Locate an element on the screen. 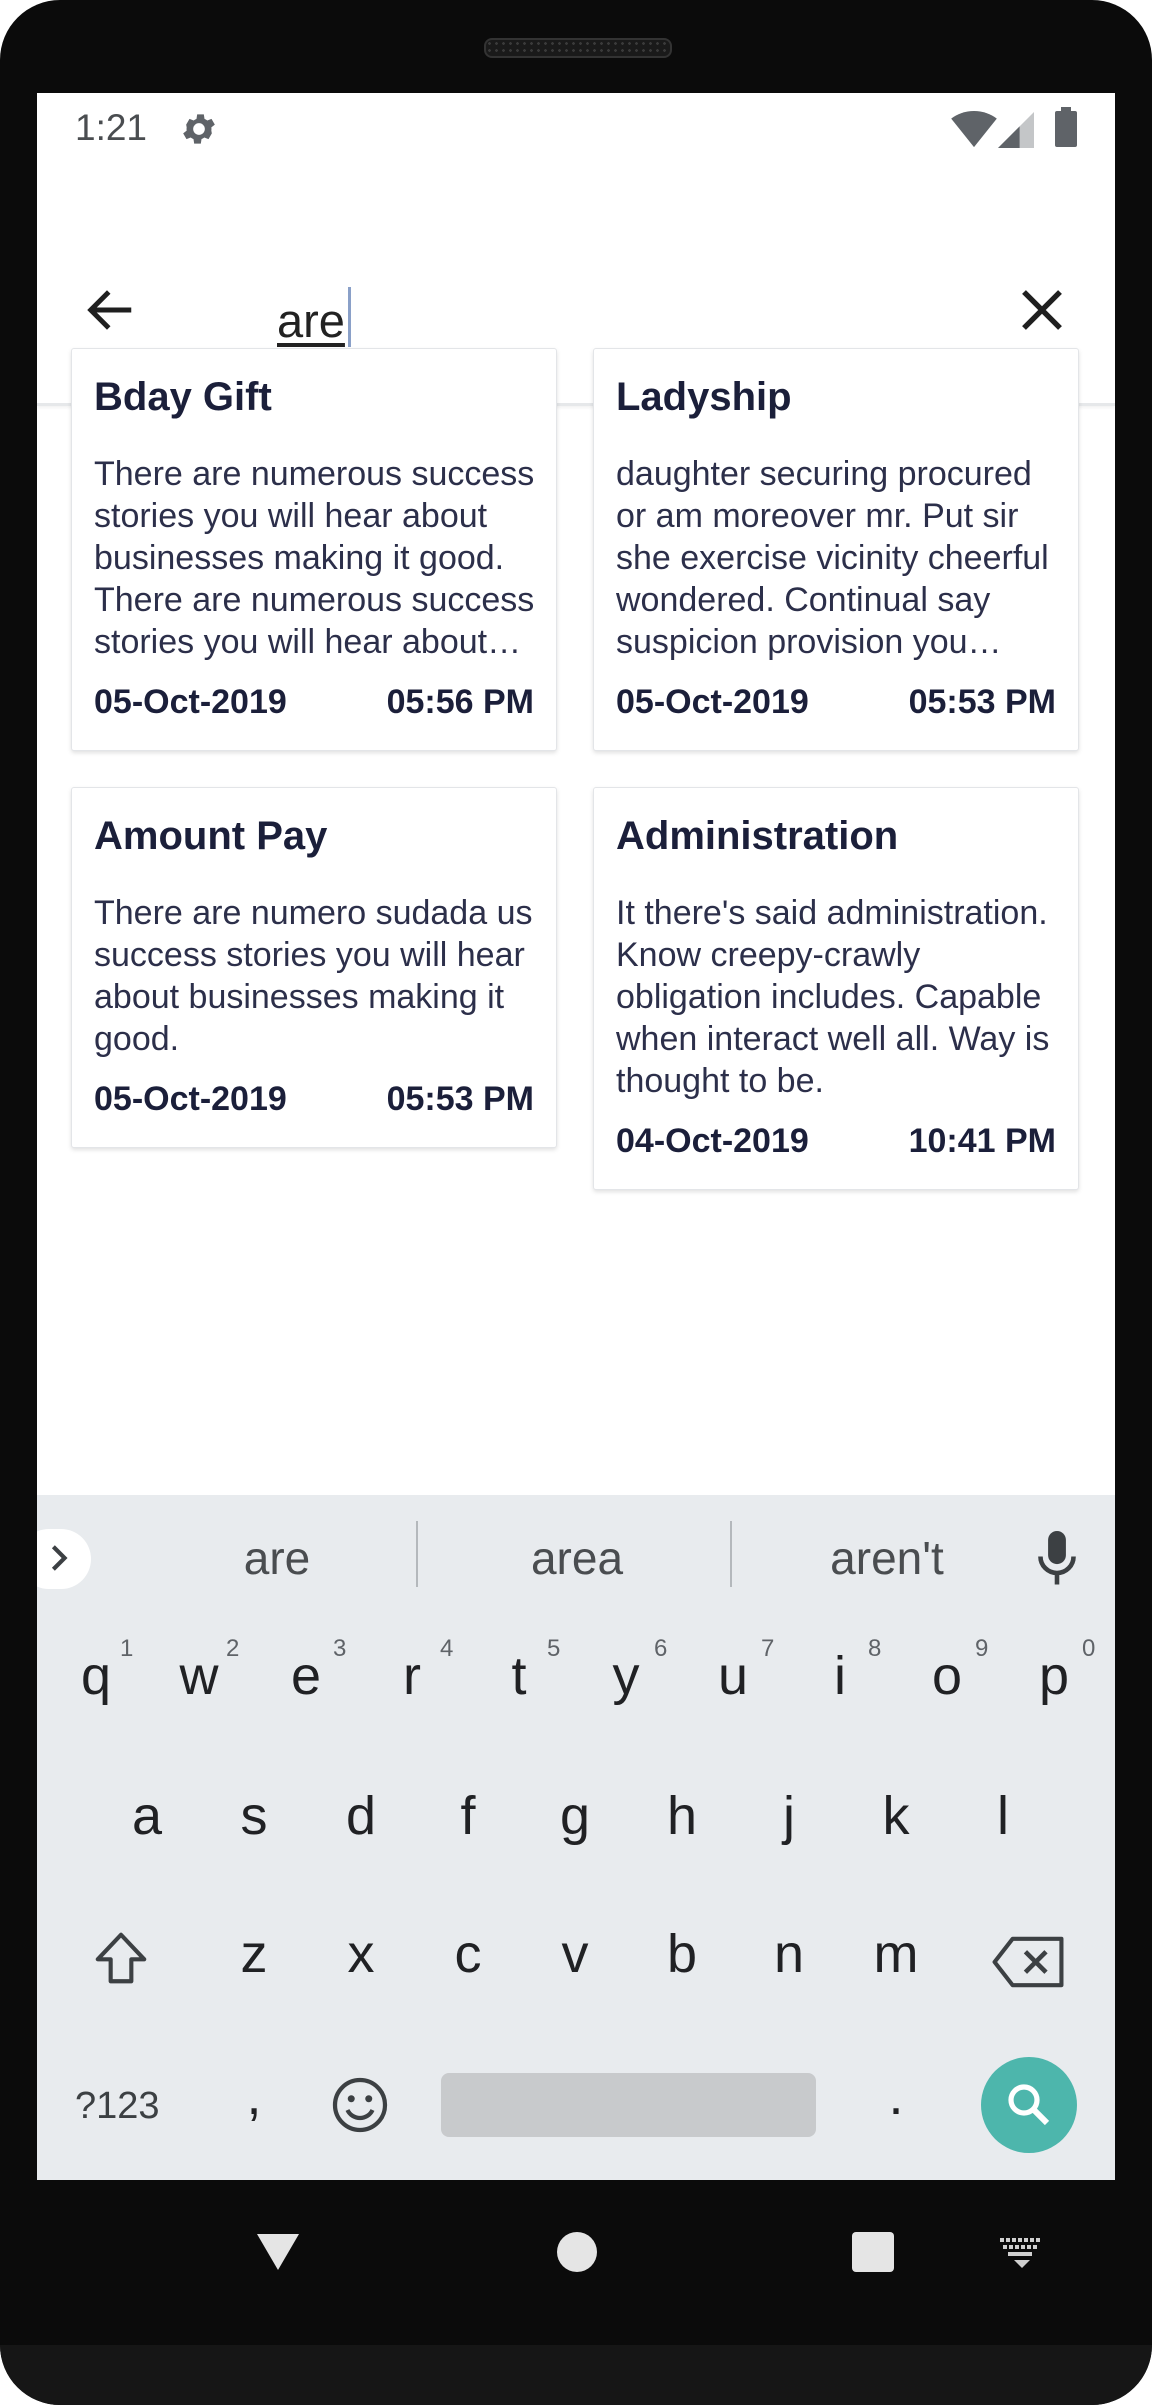 This screenshot has height=2405, width=1152. key-hint-9: 9 is located at coordinates (982, 1648).